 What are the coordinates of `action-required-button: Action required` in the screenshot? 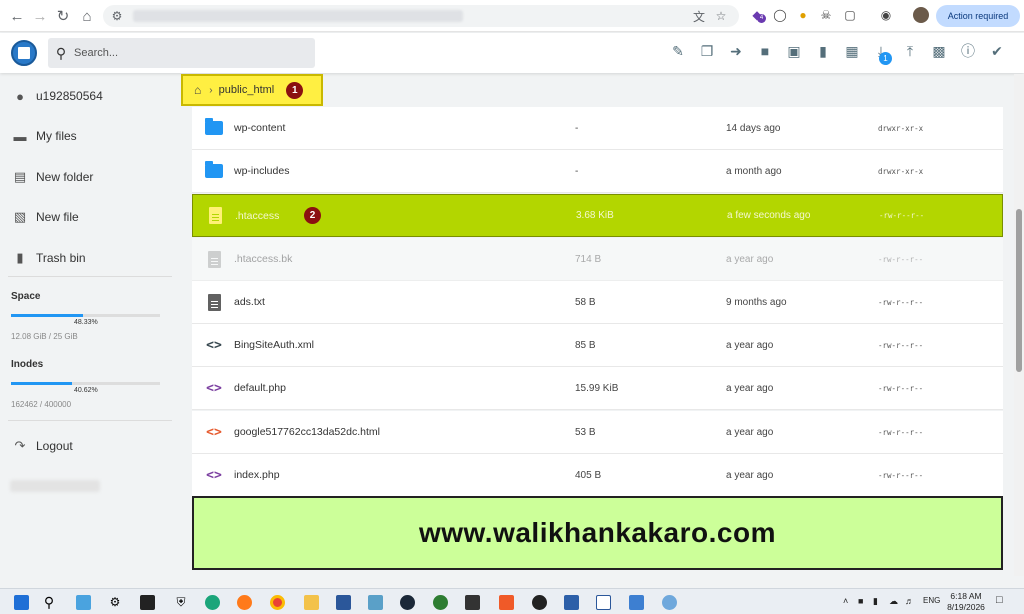 It's located at (978, 16).